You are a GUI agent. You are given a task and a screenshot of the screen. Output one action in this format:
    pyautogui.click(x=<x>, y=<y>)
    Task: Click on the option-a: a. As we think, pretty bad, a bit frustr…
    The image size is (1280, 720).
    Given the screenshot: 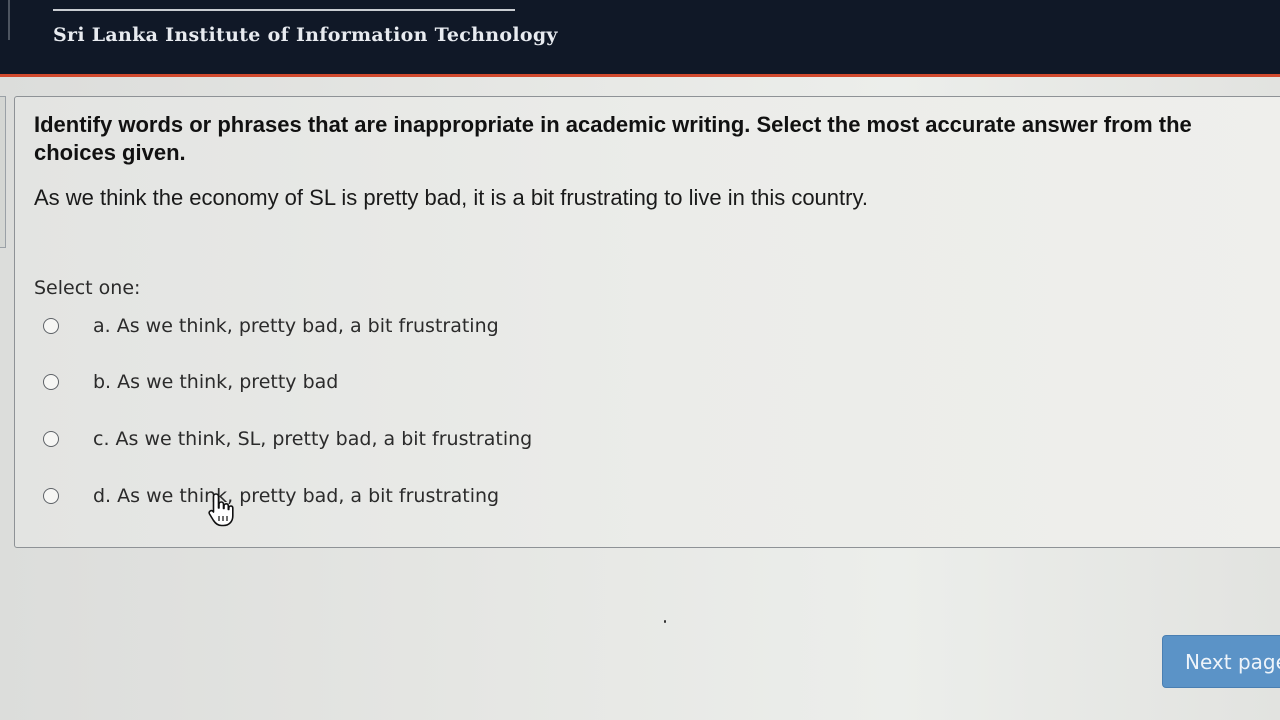 What is the action you would take?
    pyautogui.click(x=271, y=326)
    